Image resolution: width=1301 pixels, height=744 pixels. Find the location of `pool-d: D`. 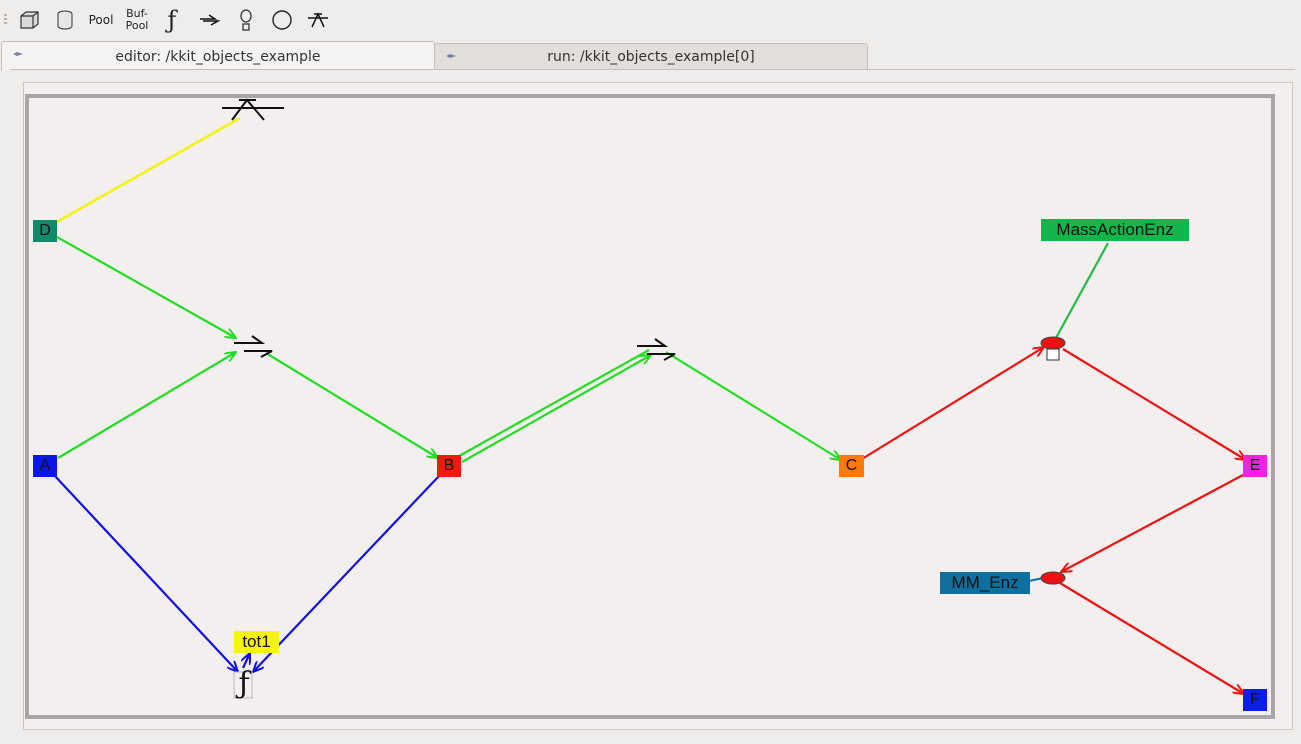

pool-d: D is located at coordinates (45, 231).